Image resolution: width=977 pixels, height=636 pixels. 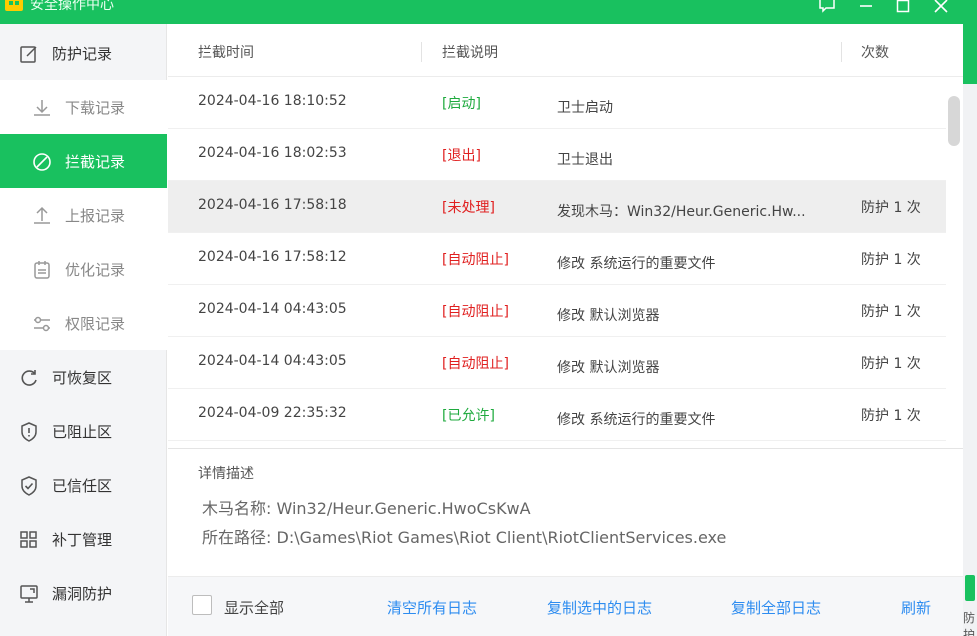 What do you see at coordinates (272, 101) in the screenshot?
I see `row-time: 2024-04-16 18:10:52` at bounding box center [272, 101].